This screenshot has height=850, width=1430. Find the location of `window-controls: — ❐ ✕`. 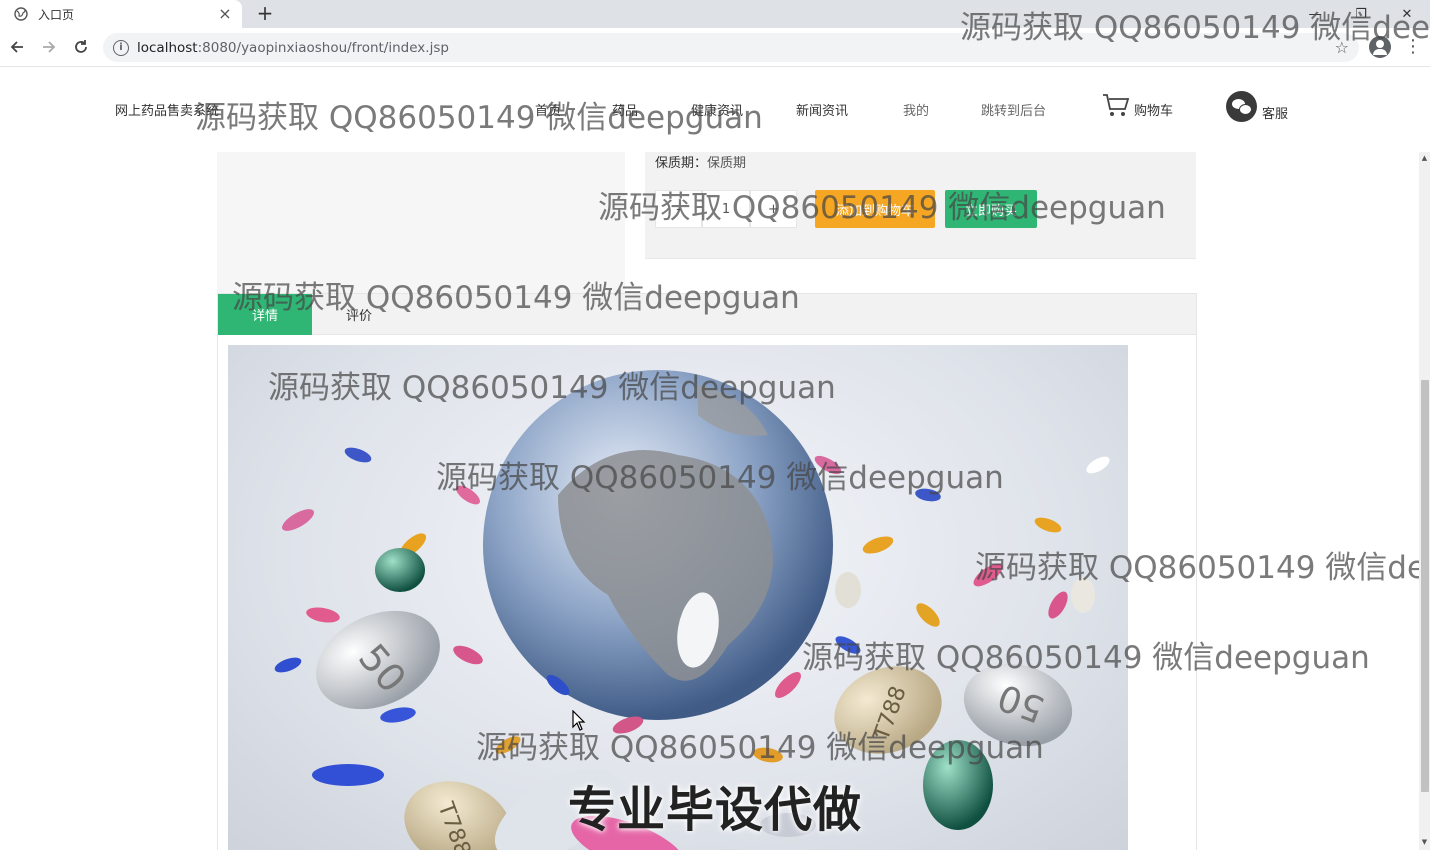

window-controls: — ❐ ✕ is located at coordinates (1361, 14).